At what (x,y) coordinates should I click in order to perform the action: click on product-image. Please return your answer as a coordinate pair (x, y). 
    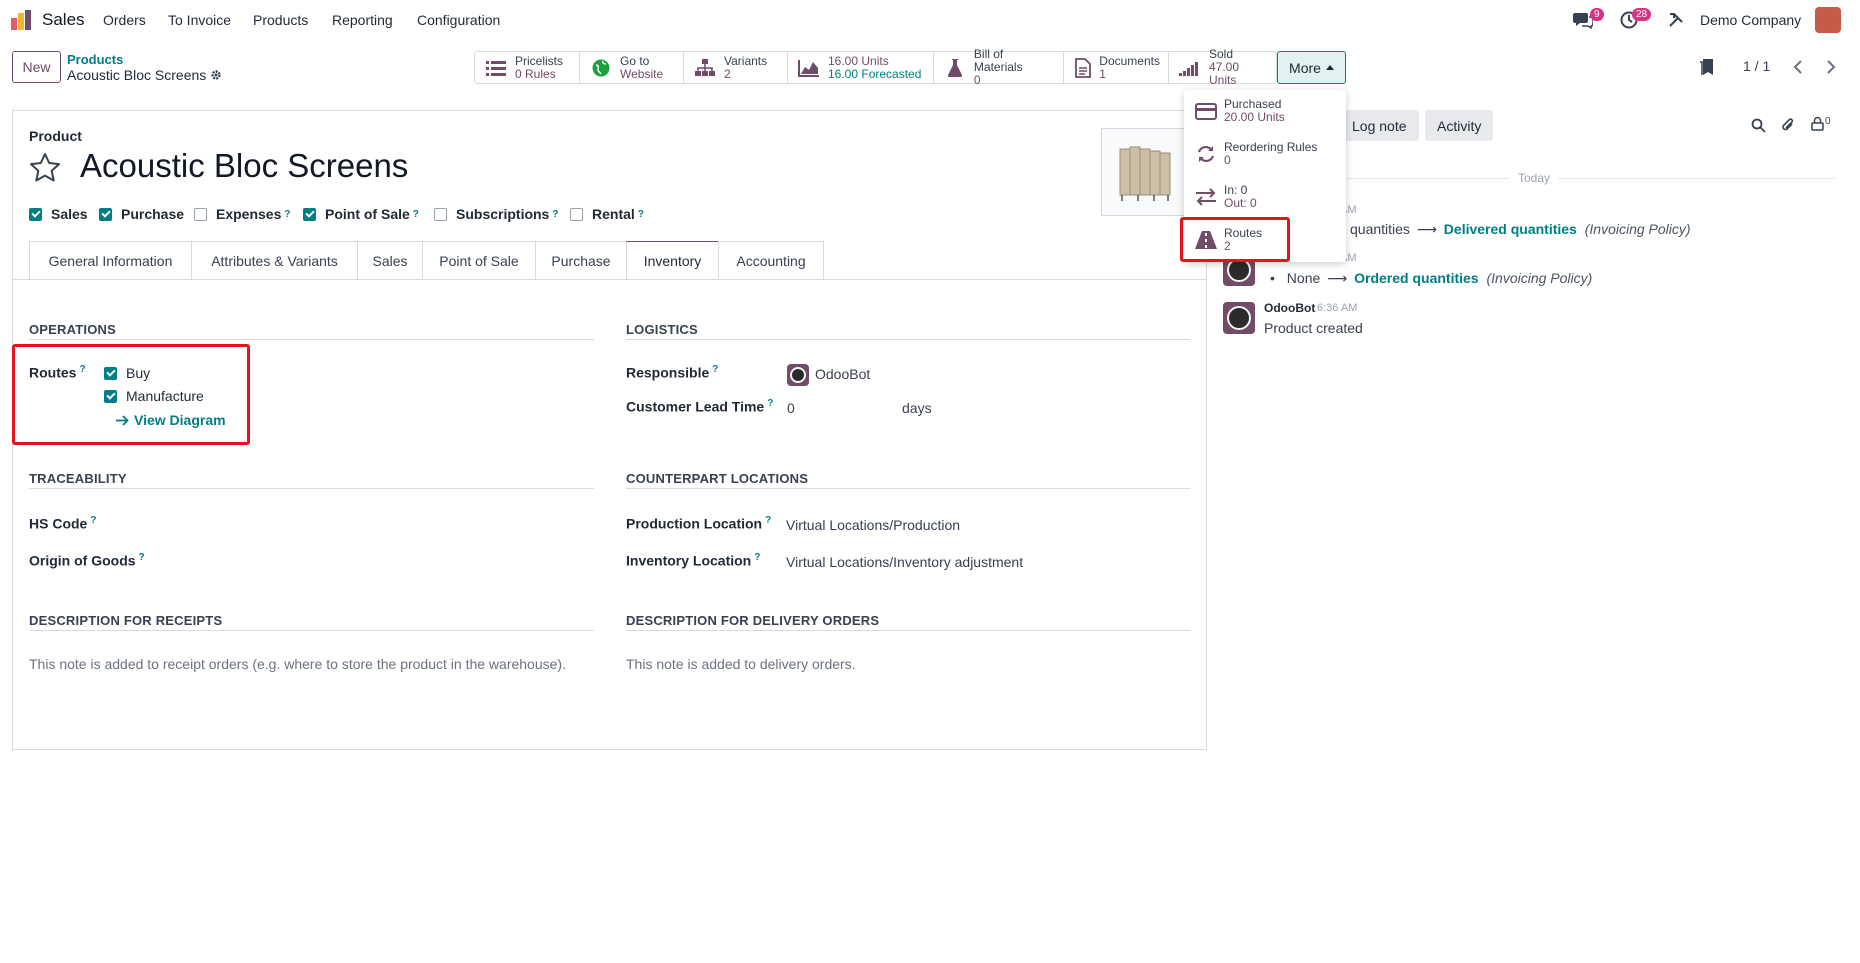
    Looking at the image, I should click on (1145, 172).